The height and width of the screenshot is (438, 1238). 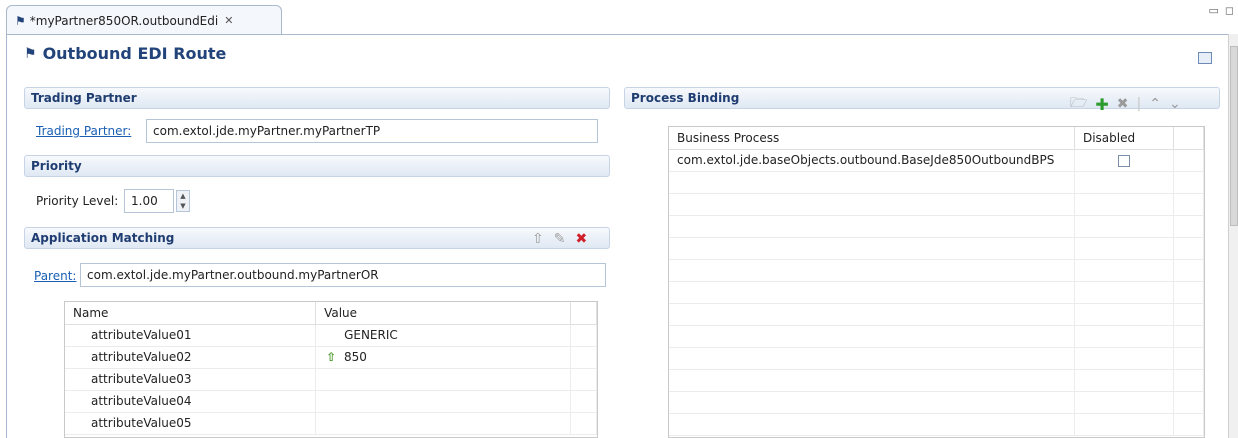 What do you see at coordinates (30, 53) in the screenshot?
I see `flag-icon: ⚑` at bounding box center [30, 53].